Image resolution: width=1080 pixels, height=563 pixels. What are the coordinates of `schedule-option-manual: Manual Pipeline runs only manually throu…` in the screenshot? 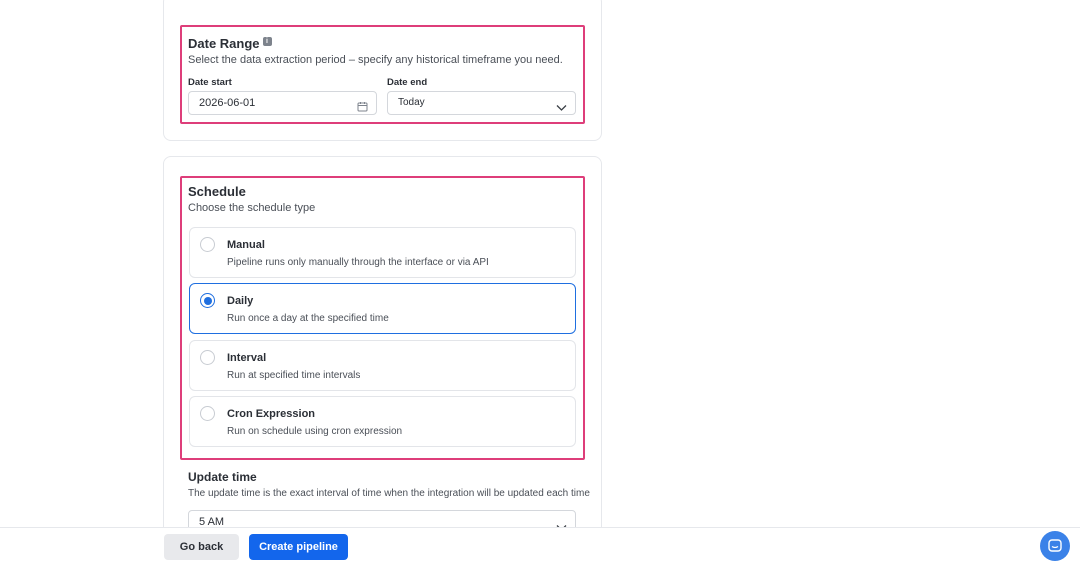 It's located at (382, 252).